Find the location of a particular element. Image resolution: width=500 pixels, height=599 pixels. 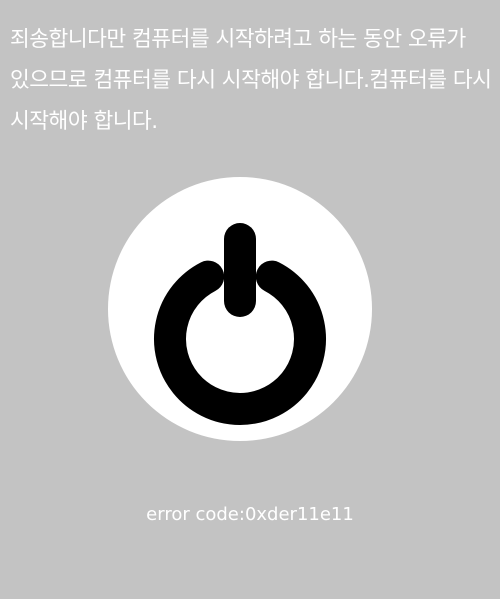

error-code-label: error code: is located at coordinates (195, 514).